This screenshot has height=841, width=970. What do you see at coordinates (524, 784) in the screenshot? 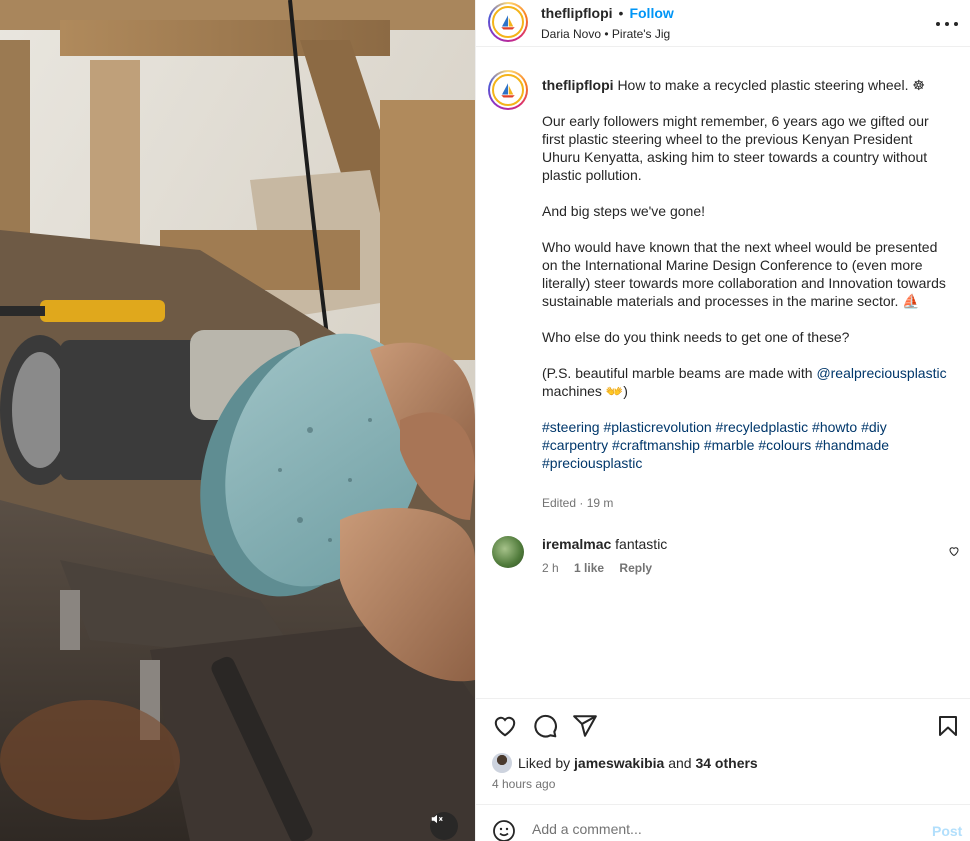
I see `post-timestamp: 4 hours ago` at bounding box center [524, 784].